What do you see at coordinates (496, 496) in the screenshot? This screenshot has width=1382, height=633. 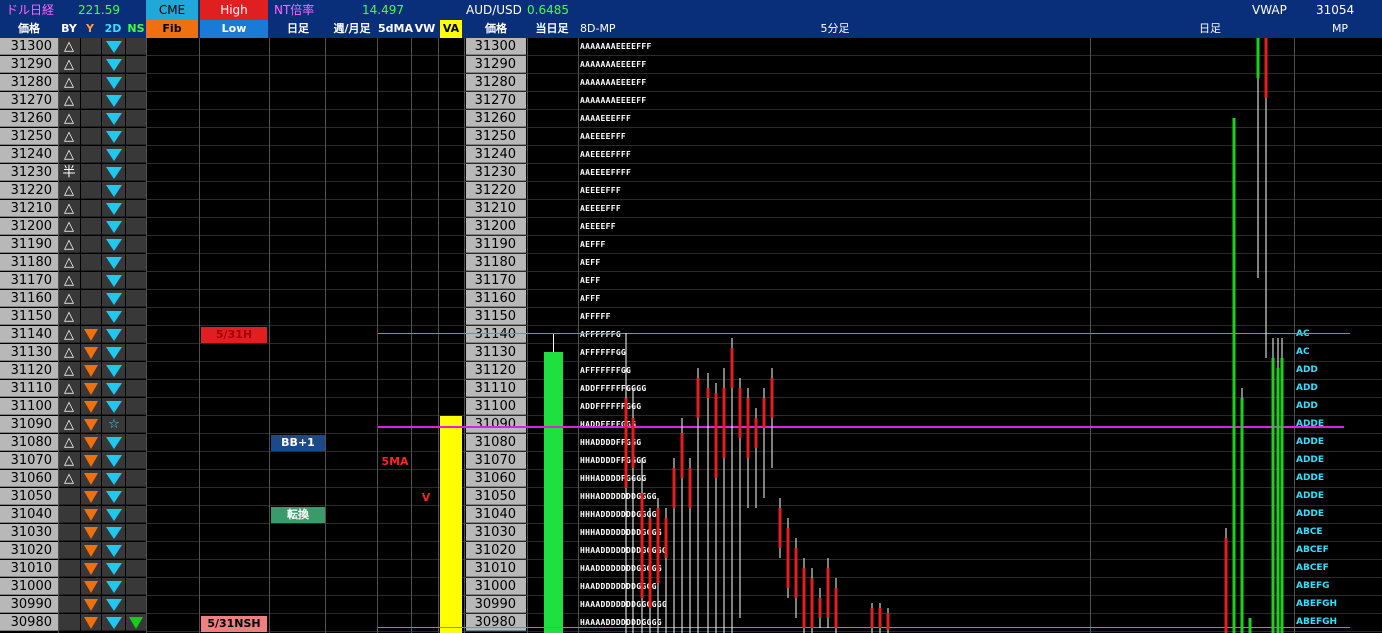 I see `price-cell-2: 31050` at bounding box center [496, 496].